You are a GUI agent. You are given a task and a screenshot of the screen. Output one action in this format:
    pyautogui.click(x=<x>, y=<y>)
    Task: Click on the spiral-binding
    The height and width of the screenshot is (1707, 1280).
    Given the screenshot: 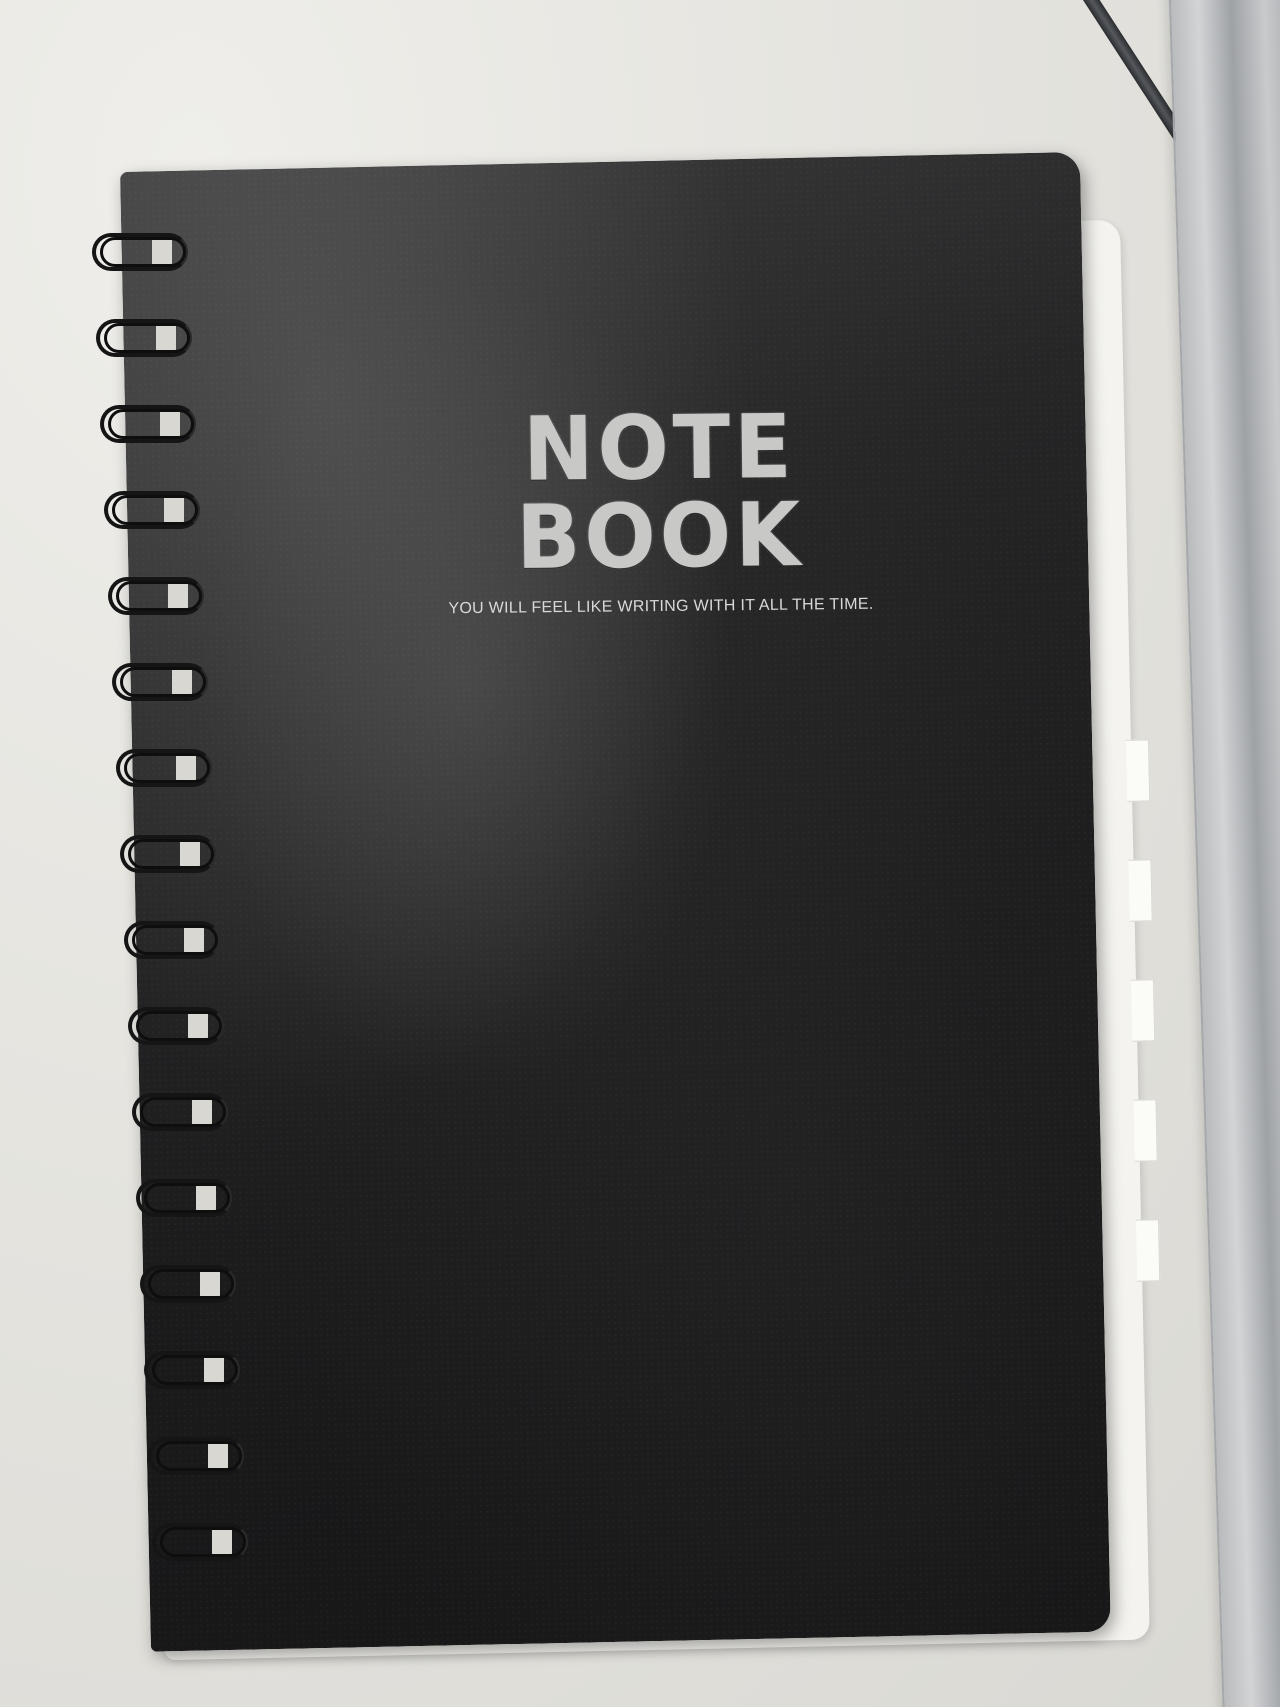 What is the action you would take?
    pyautogui.click(x=170, y=920)
    